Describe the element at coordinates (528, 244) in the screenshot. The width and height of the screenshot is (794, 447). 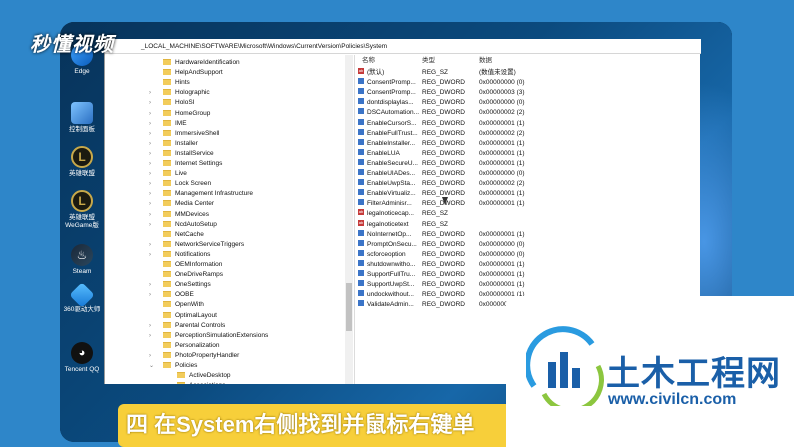
I see `registry-value-row: PromptOnSecu... REG_DWORD 0x00000000 (0)` at that location.